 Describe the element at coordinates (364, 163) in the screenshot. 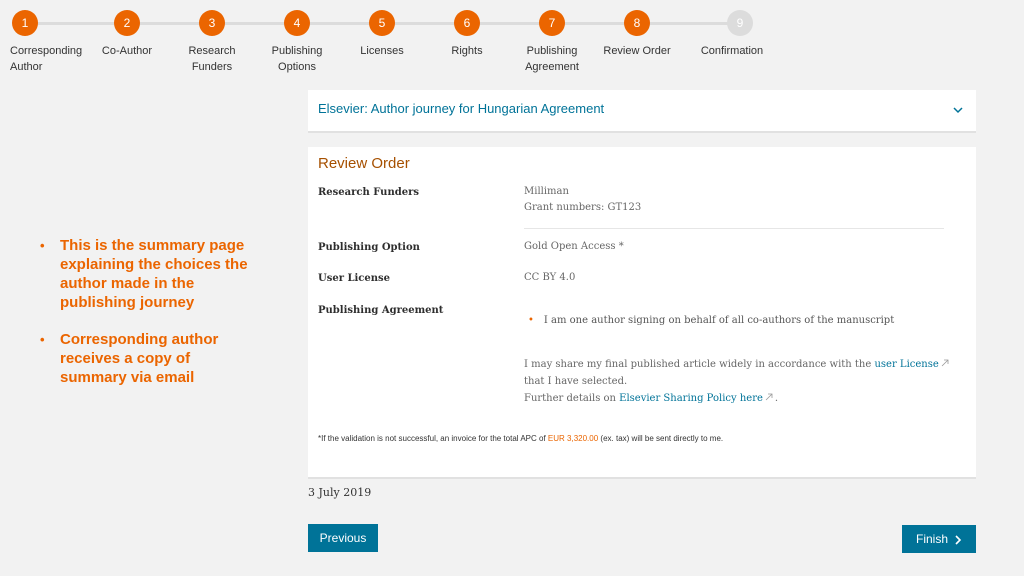

I see `review-title: Review Order` at that location.